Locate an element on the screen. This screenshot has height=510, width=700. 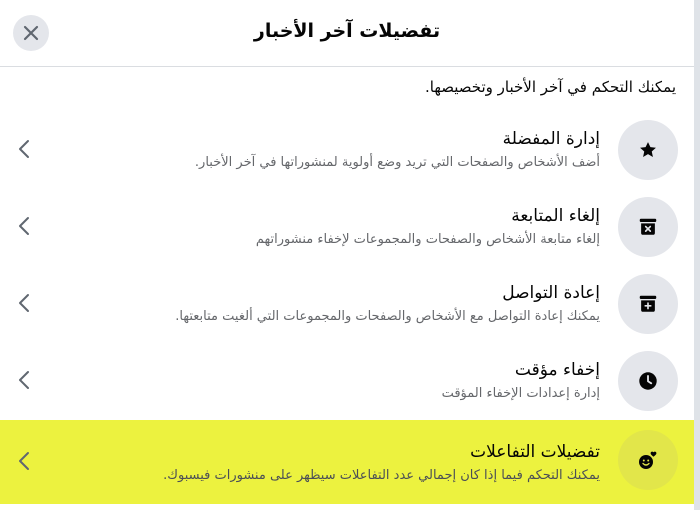
row-title: إعادة التواصل is located at coordinates (551, 293).